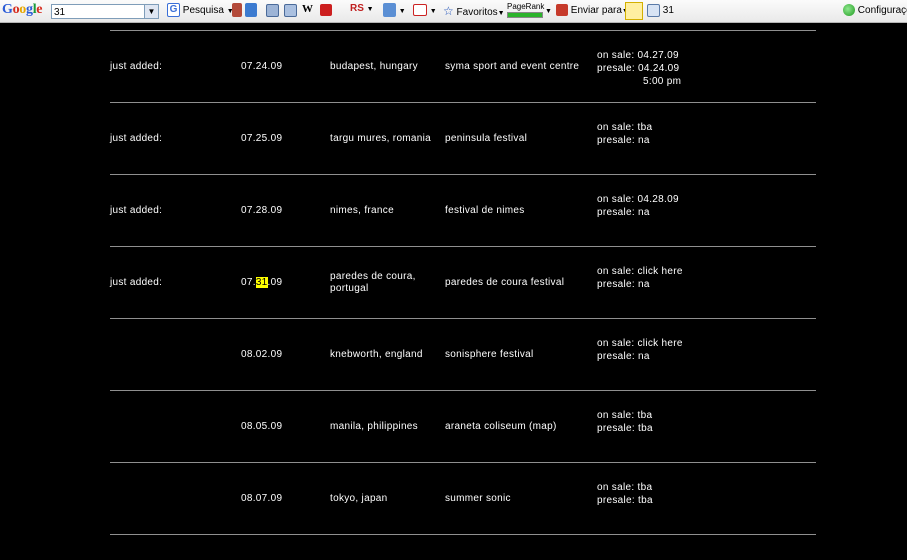  Describe the element at coordinates (262, 138) in the screenshot. I see `event-date: 07.25.09` at that location.